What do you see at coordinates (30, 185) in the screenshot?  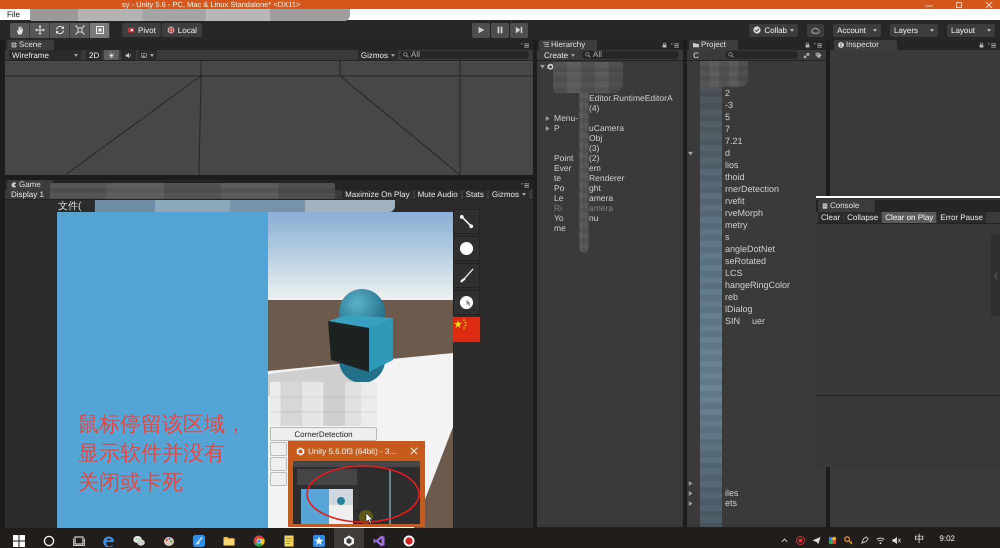 I see `game-tab: Game` at bounding box center [30, 185].